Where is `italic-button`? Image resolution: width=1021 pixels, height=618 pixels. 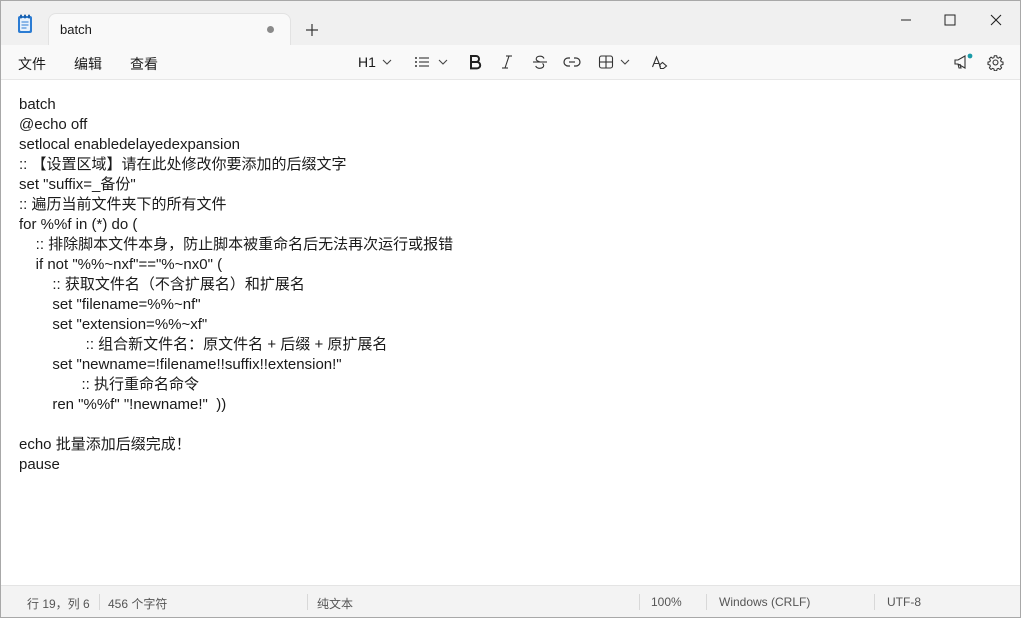
italic-button is located at coordinates (507, 62).